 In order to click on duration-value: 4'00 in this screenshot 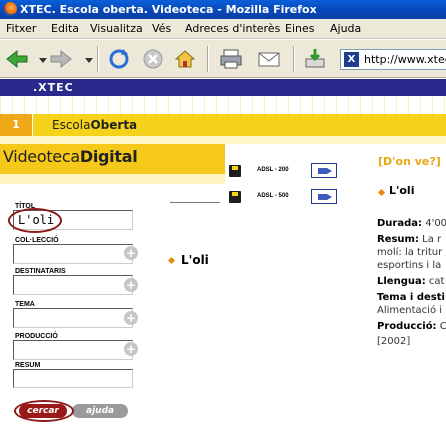, I will do `click(435, 223)`.